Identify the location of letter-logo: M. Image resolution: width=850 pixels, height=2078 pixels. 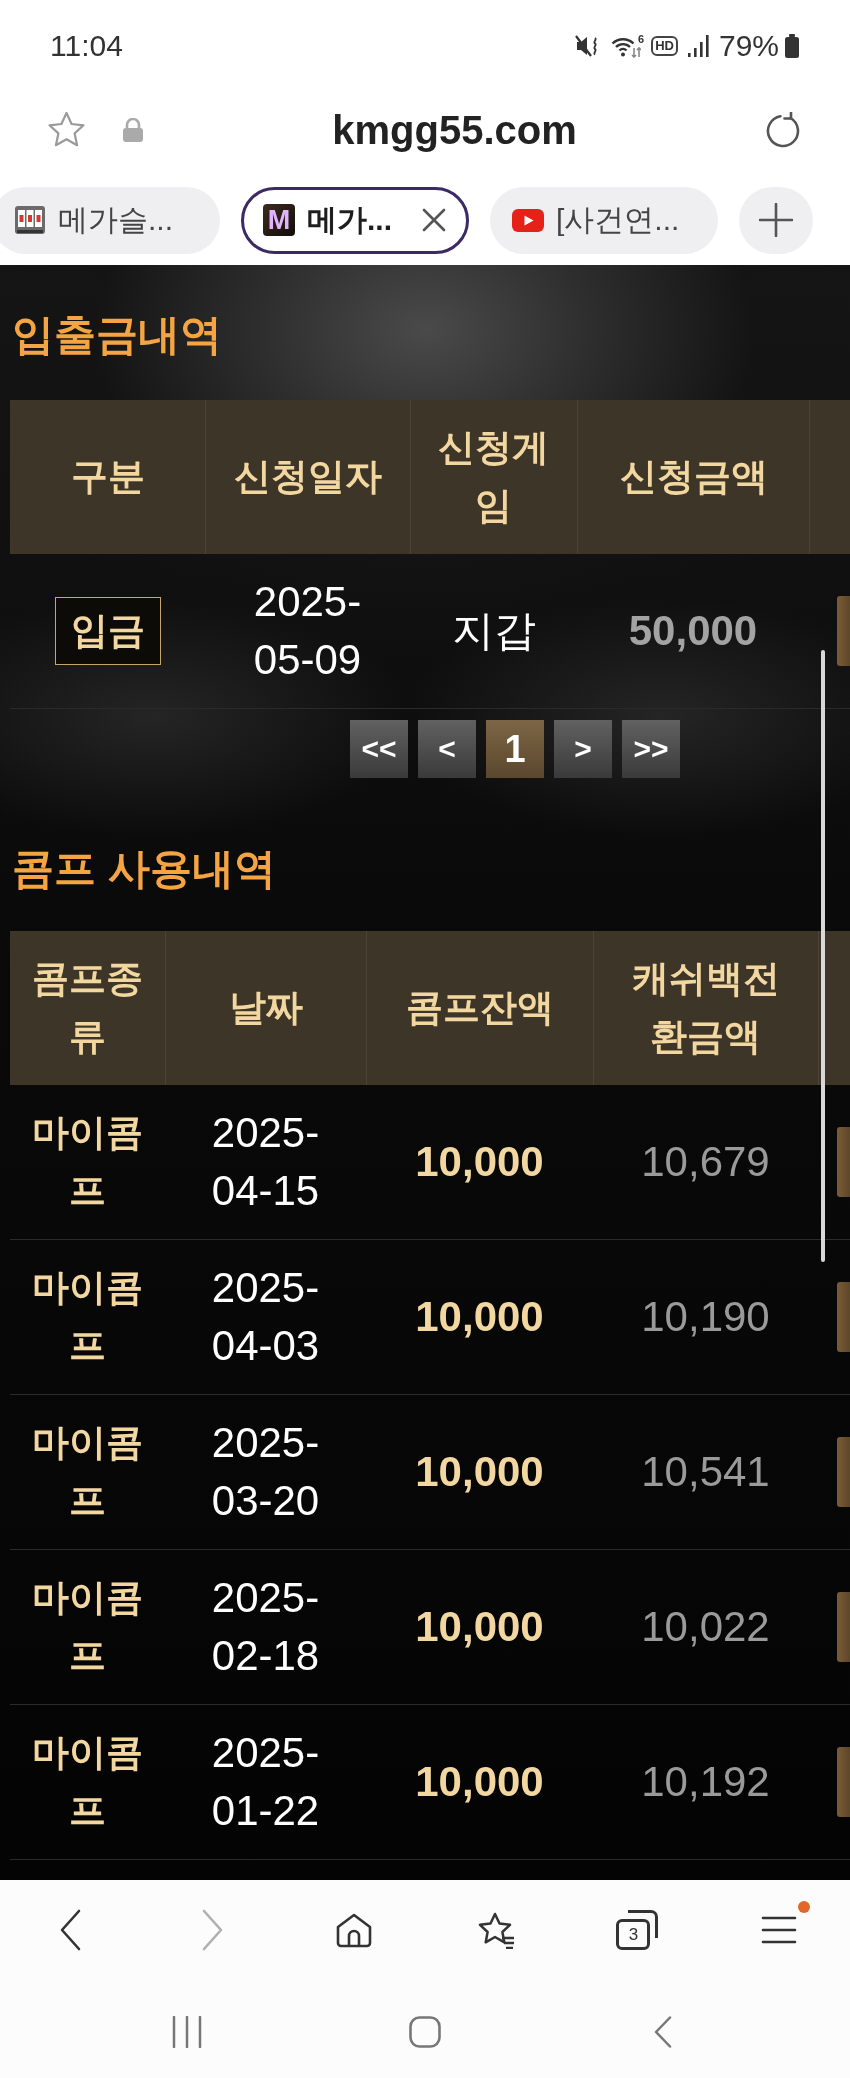
(279, 220).